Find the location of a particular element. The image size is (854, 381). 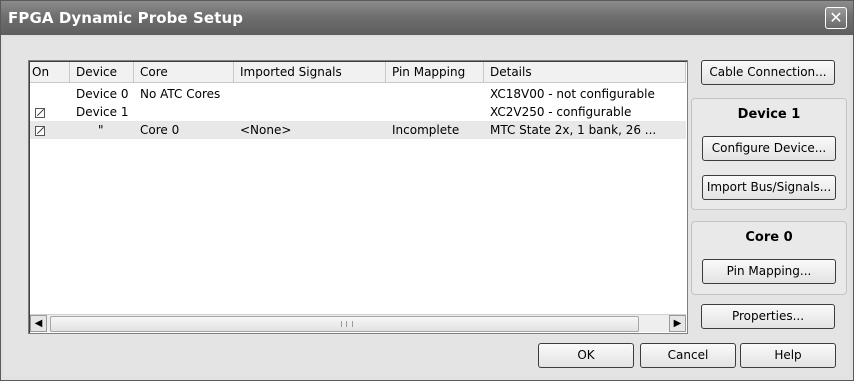

column-header-device: Device is located at coordinates (102, 72).